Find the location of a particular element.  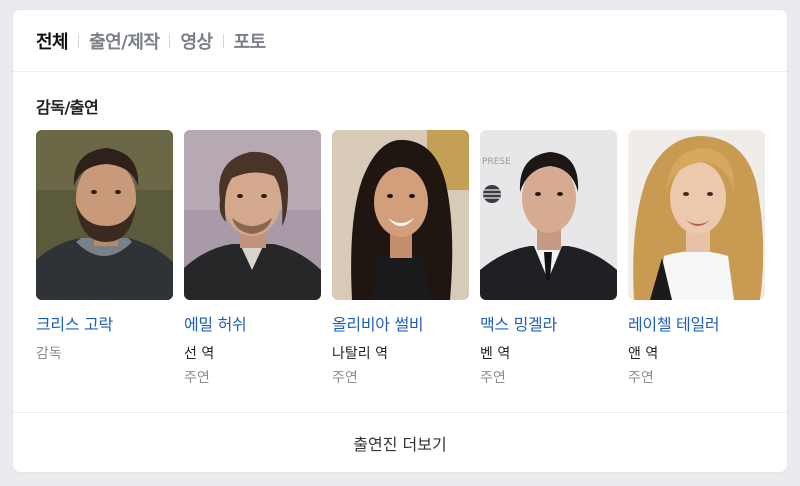

person-name: 에밀 허쉬 is located at coordinates (252, 323).